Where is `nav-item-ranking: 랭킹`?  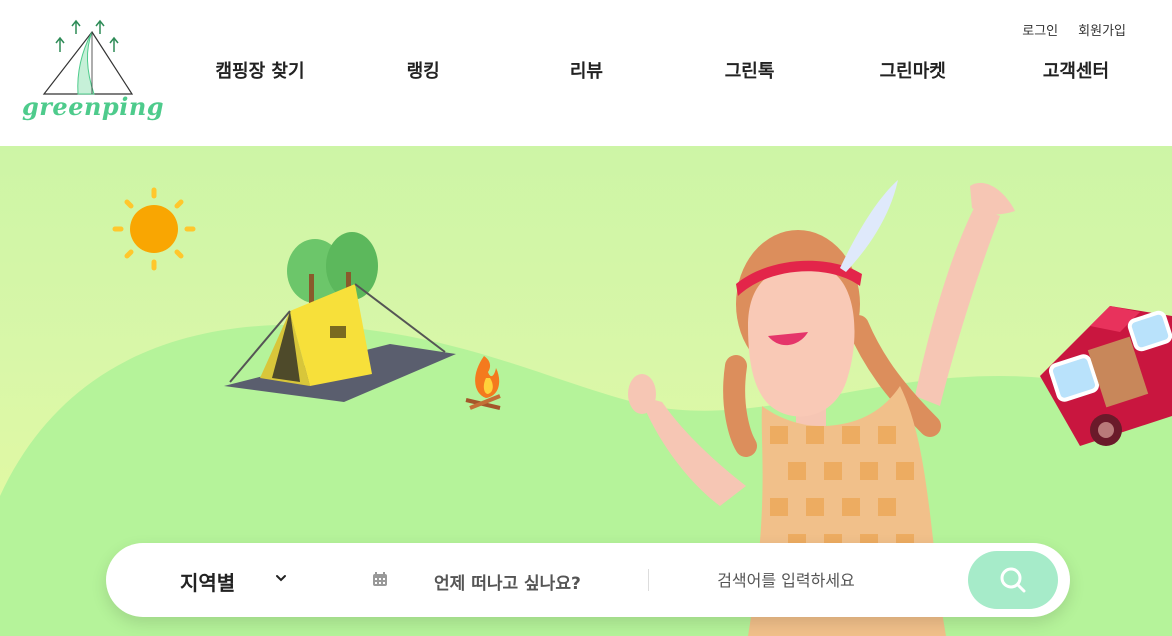
nav-item-ranking: 랭킹 is located at coordinates (423, 70).